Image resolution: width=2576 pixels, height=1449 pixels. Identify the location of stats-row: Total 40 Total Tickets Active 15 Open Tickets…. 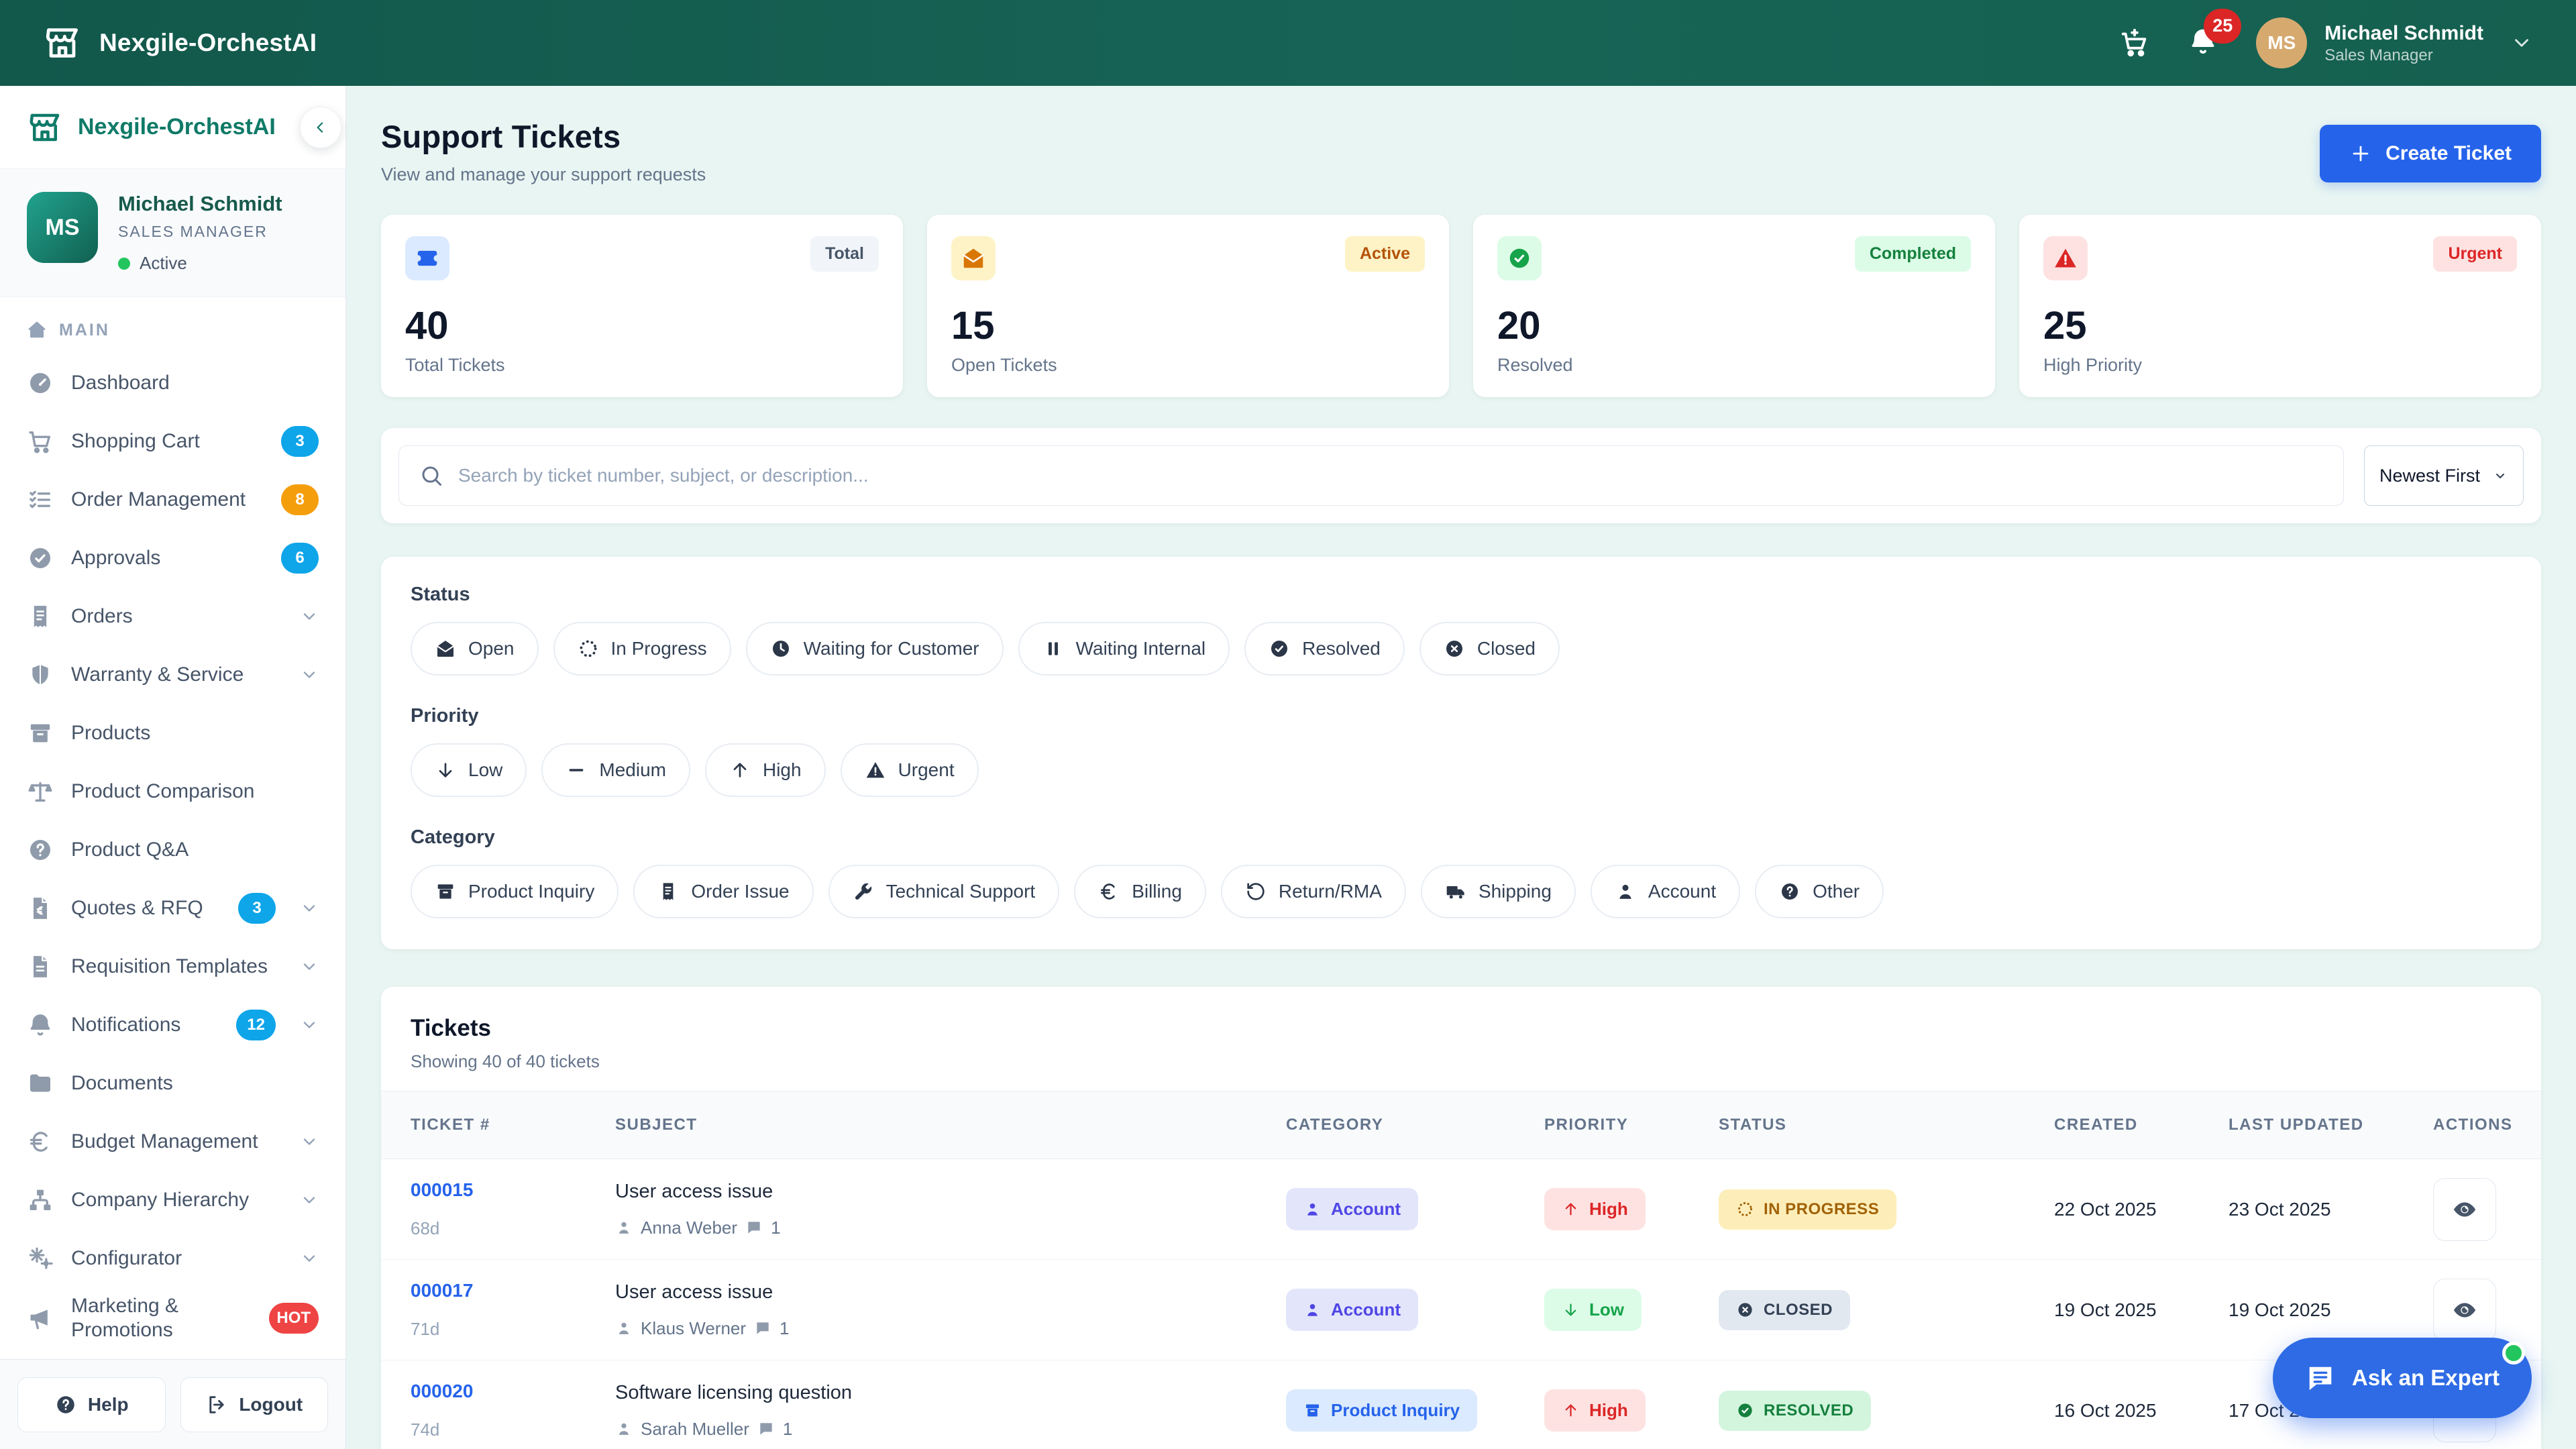
(1461, 306).